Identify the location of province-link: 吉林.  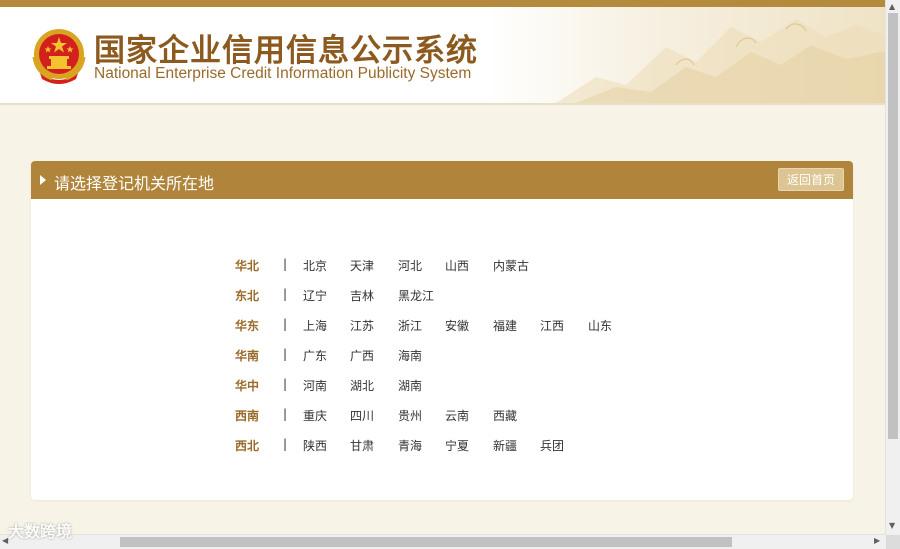
(362, 295).